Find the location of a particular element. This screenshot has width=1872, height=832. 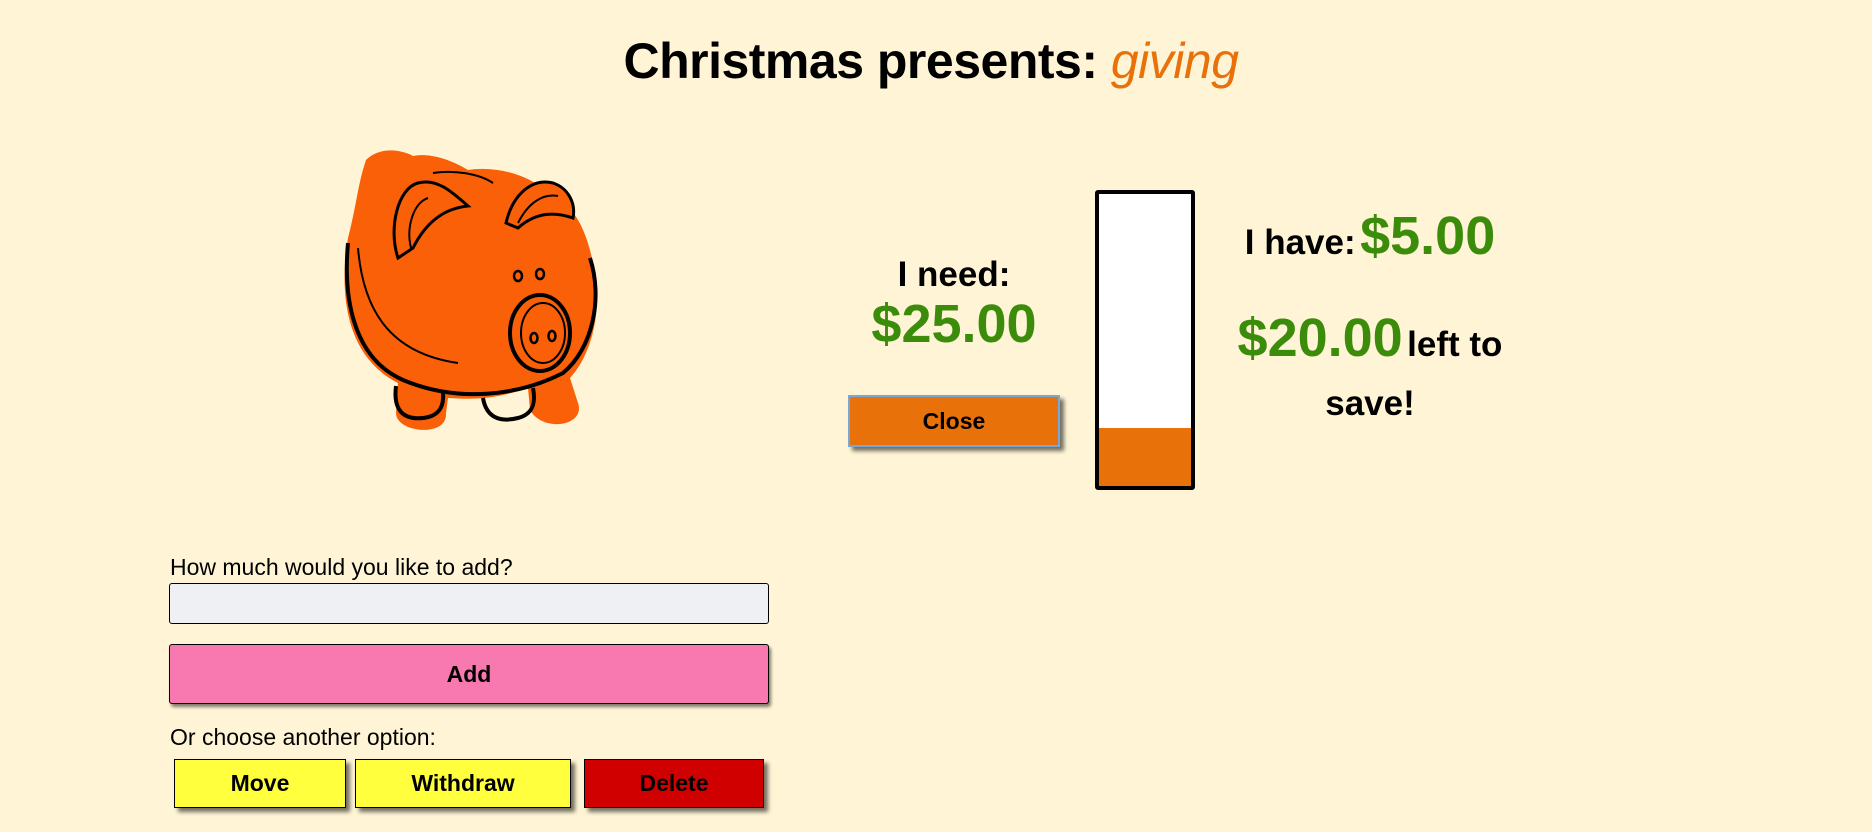

add-button: Add is located at coordinates (469, 674).